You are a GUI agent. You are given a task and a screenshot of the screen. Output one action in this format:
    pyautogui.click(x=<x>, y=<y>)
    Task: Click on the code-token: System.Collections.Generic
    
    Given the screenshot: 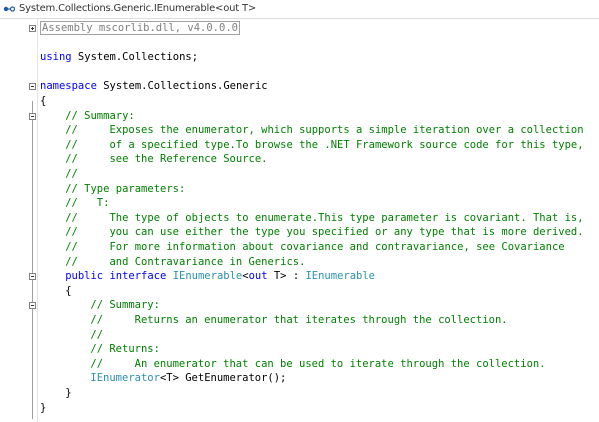 What is the action you would take?
    pyautogui.click(x=182, y=86)
    